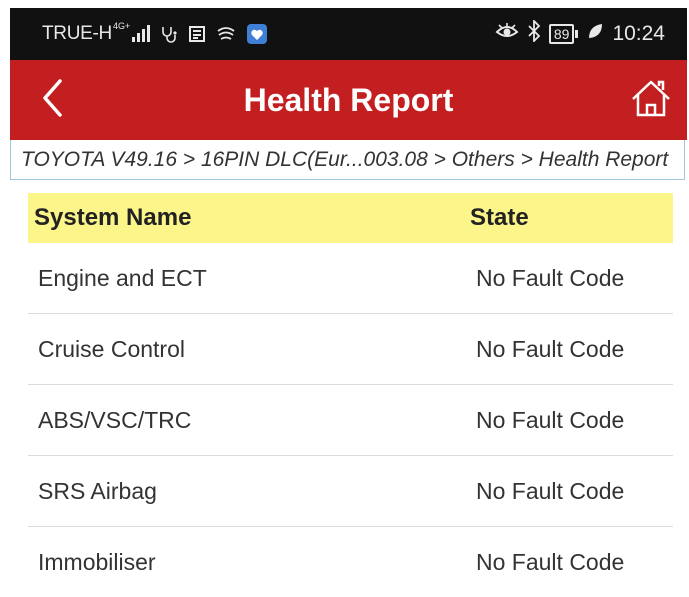  I want to click on carrier-label: TRUE-H, so click(77, 33).